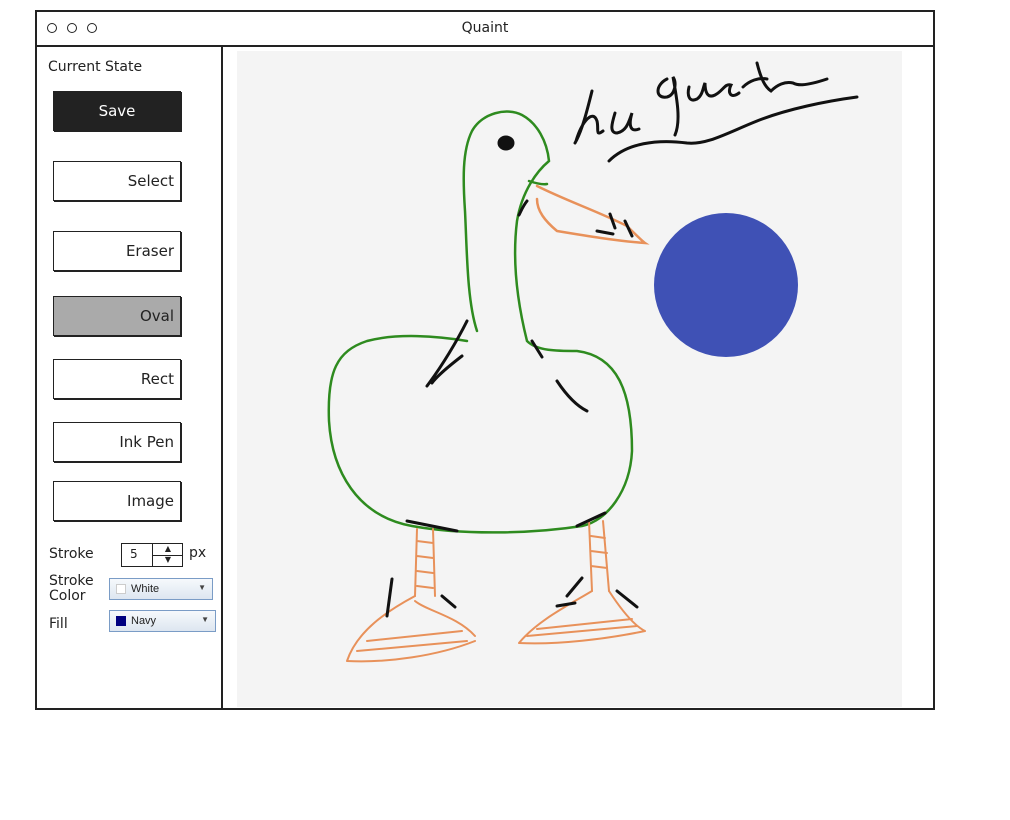 The height and width of the screenshot is (820, 1010). I want to click on title-bar: Quaint, so click(485, 29).